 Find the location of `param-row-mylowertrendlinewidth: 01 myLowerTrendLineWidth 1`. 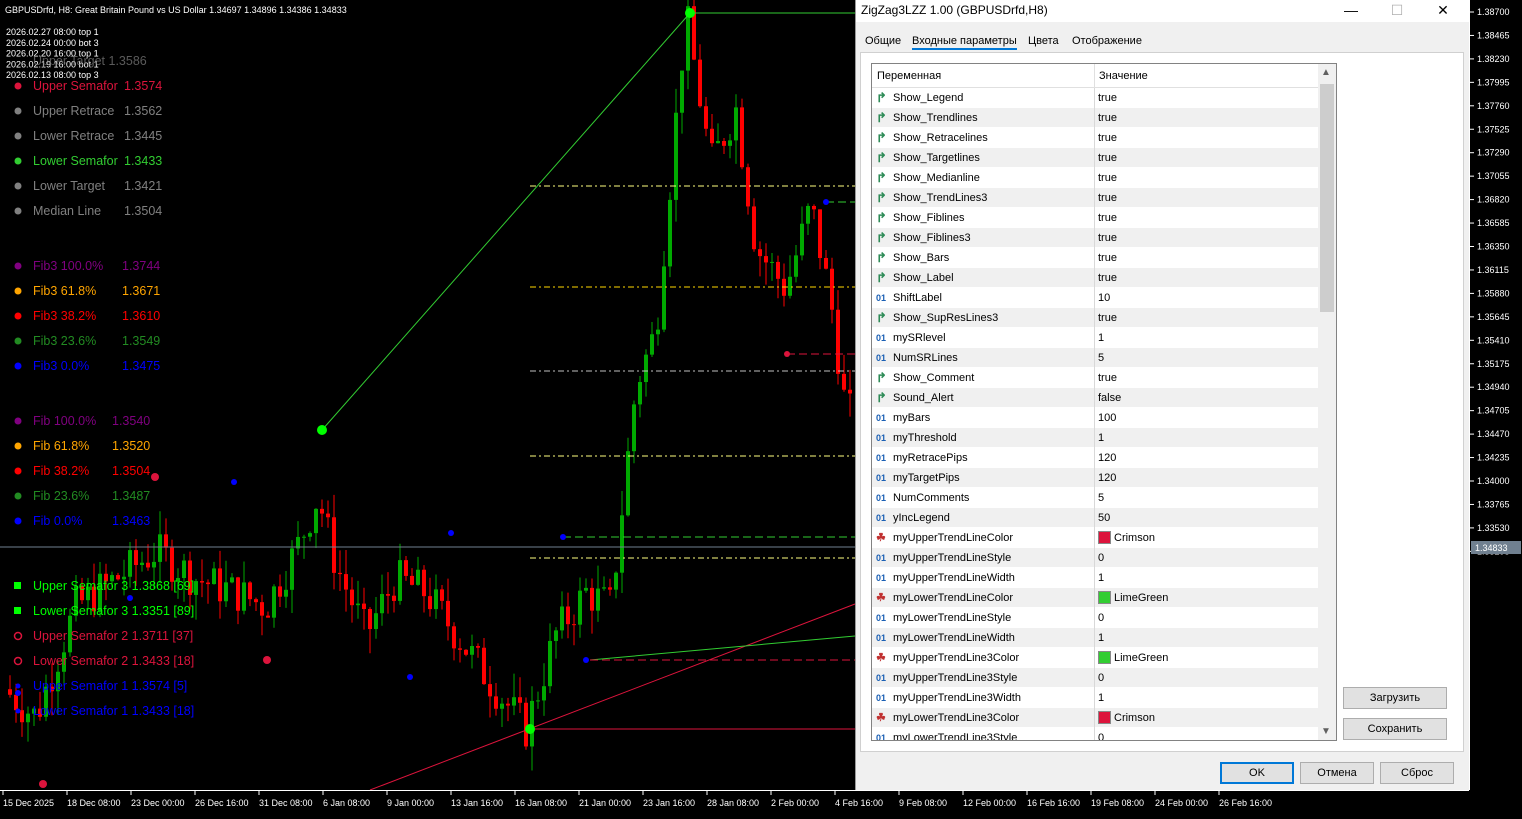

param-row-mylowertrendlinewidth: 01 myLowerTrendLineWidth 1 is located at coordinates (1095, 638).